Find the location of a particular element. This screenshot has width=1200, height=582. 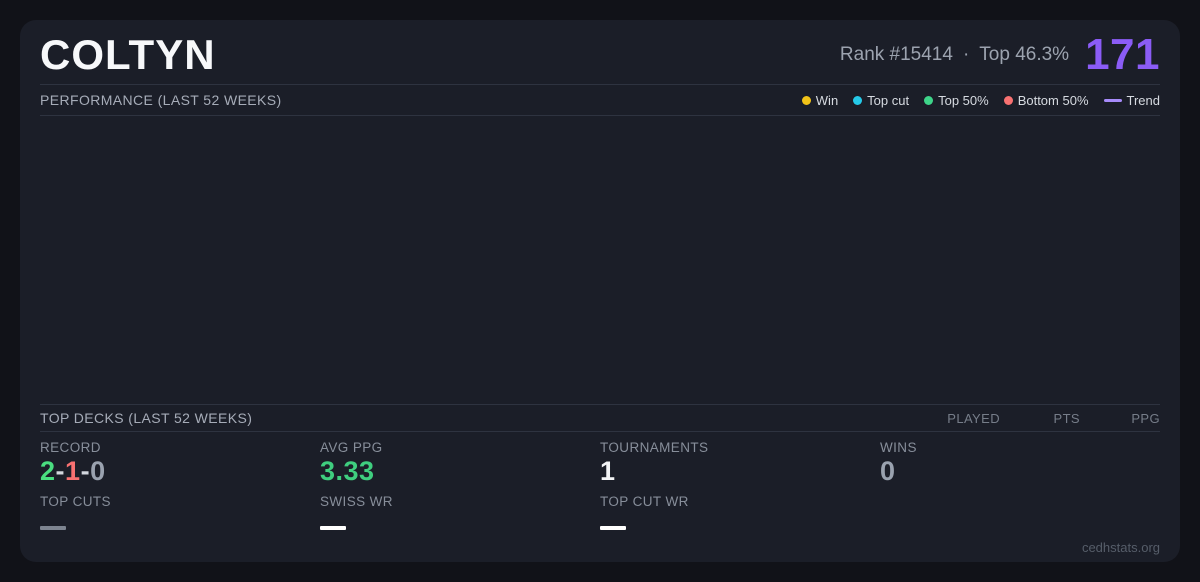

legend-label: Win is located at coordinates (827, 100).